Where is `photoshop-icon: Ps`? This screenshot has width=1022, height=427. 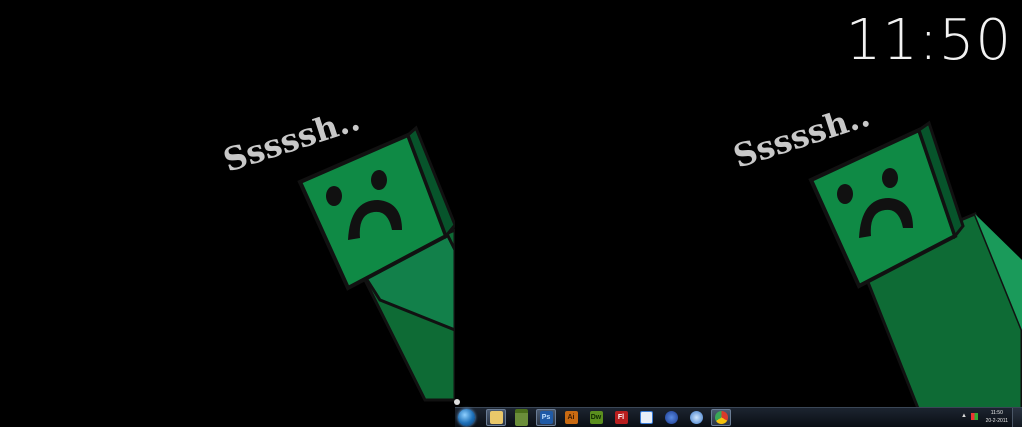
photoshop-icon: Ps is located at coordinates (546, 417).